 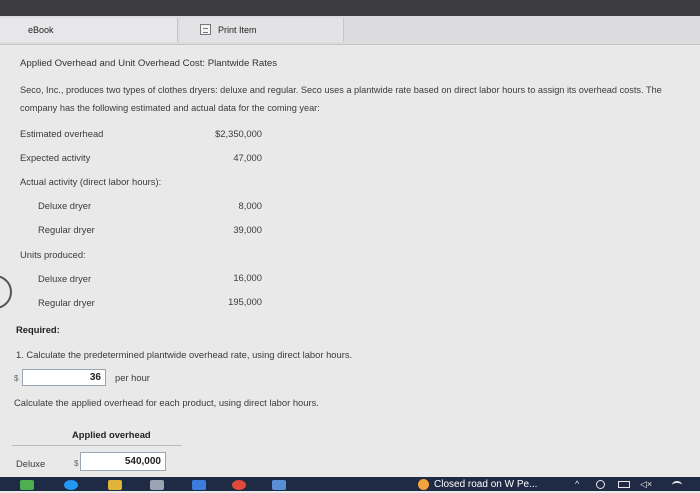 I want to click on expected-activity-label: Expected activity, so click(x=55, y=157).